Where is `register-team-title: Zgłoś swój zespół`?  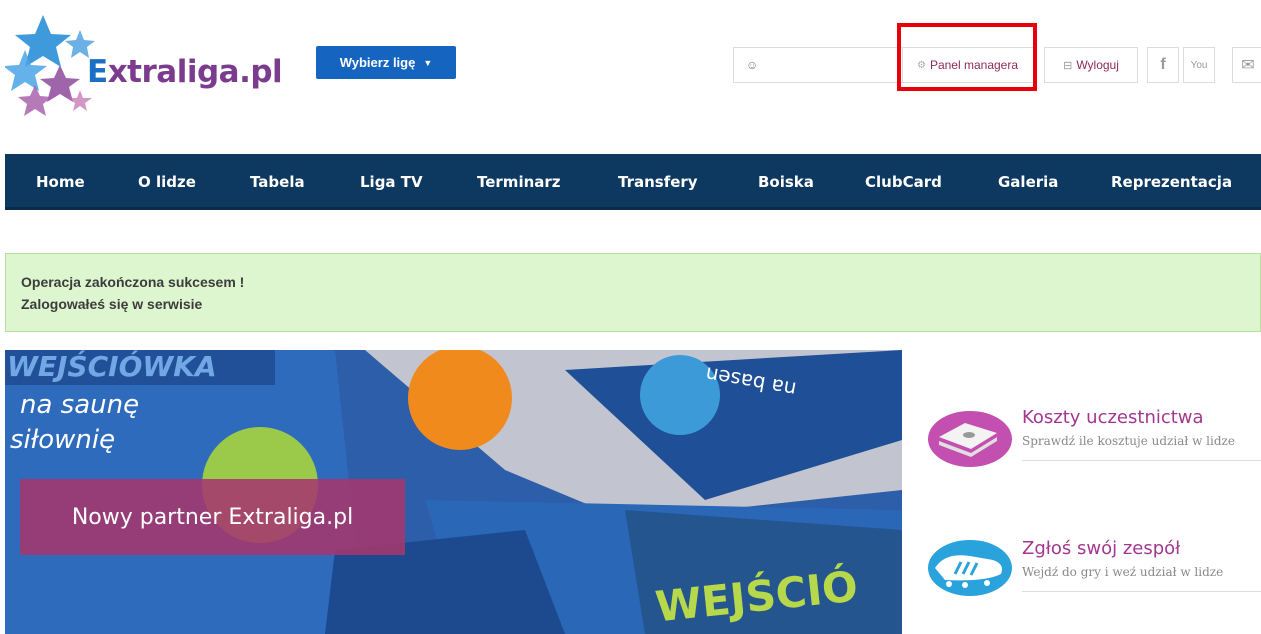
register-team-title: Zgłoś swój zespół is located at coordinates (1101, 548).